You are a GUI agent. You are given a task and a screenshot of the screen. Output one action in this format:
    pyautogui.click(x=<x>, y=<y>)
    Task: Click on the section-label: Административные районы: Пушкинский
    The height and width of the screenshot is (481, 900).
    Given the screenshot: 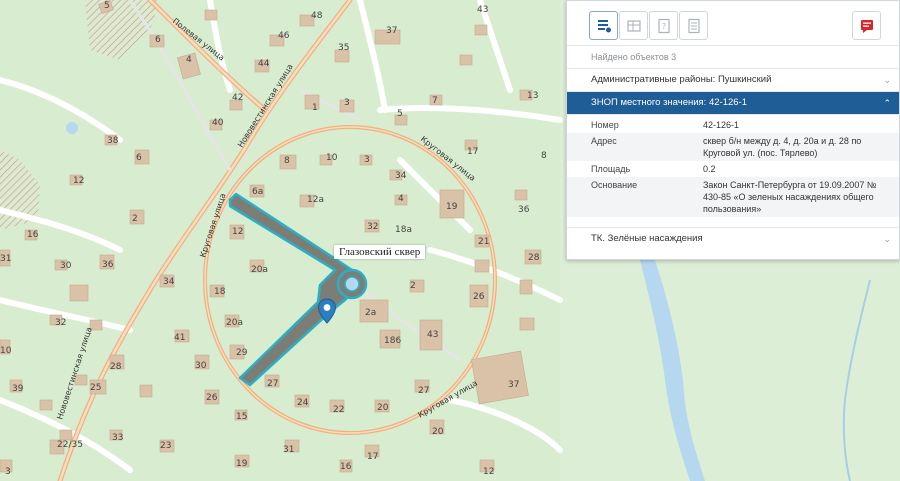 What is the action you would take?
    pyautogui.click(x=681, y=79)
    